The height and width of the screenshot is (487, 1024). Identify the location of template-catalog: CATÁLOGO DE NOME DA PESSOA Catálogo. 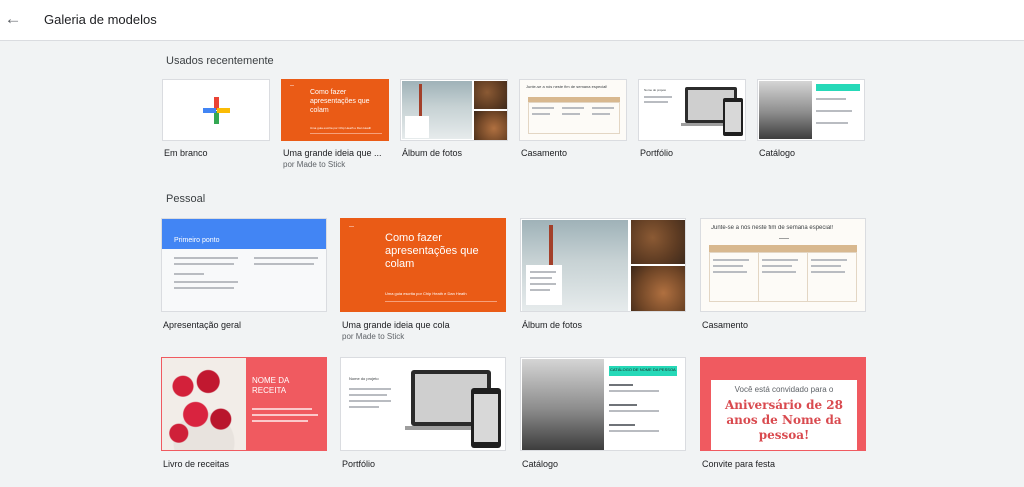
(603, 414).